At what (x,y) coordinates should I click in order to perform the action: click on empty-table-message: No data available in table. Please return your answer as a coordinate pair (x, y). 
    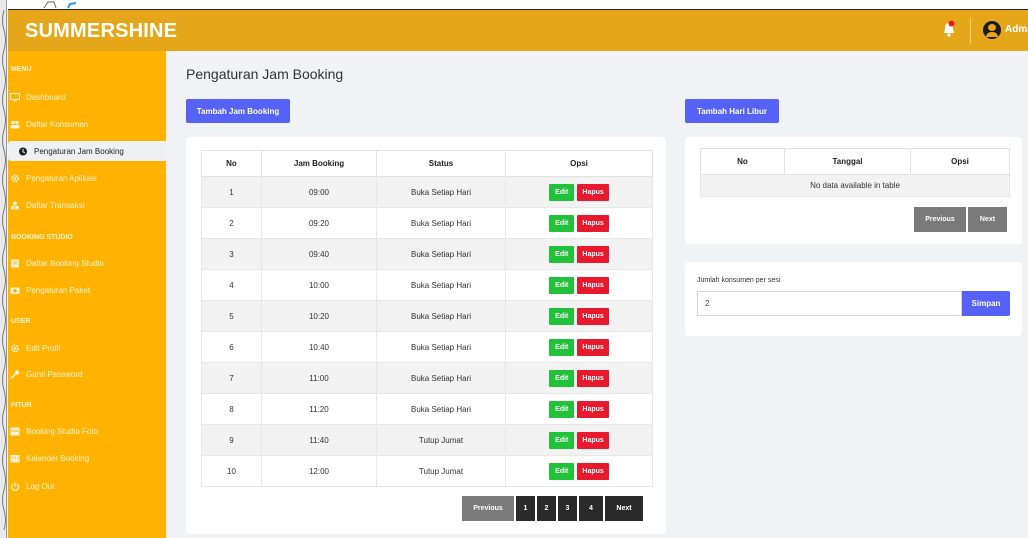
    Looking at the image, I should click on (855, 185).